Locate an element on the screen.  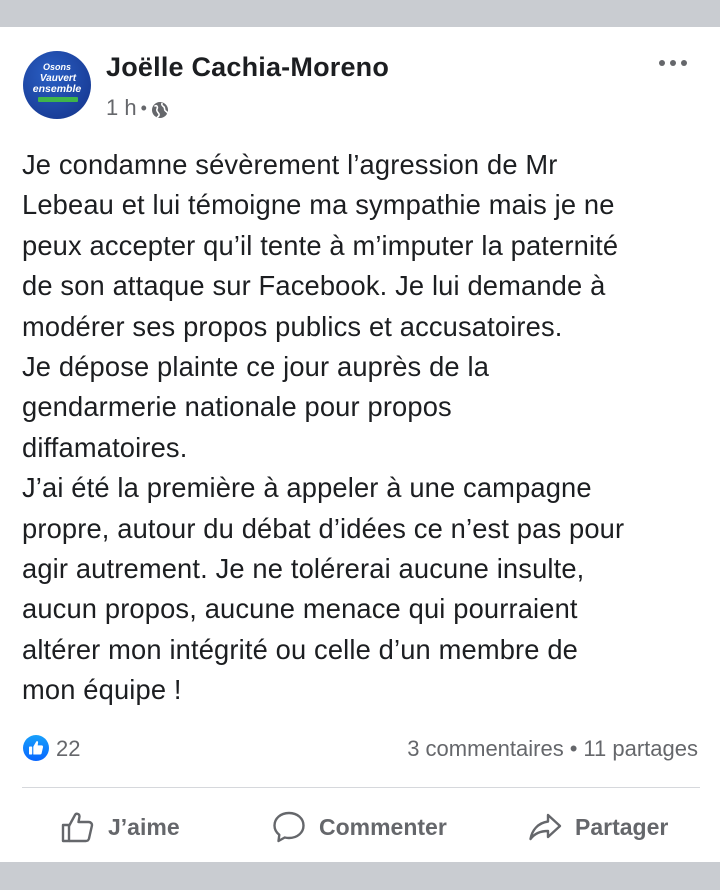
post-meta: 1 h • is located at coordinates (137, 108).